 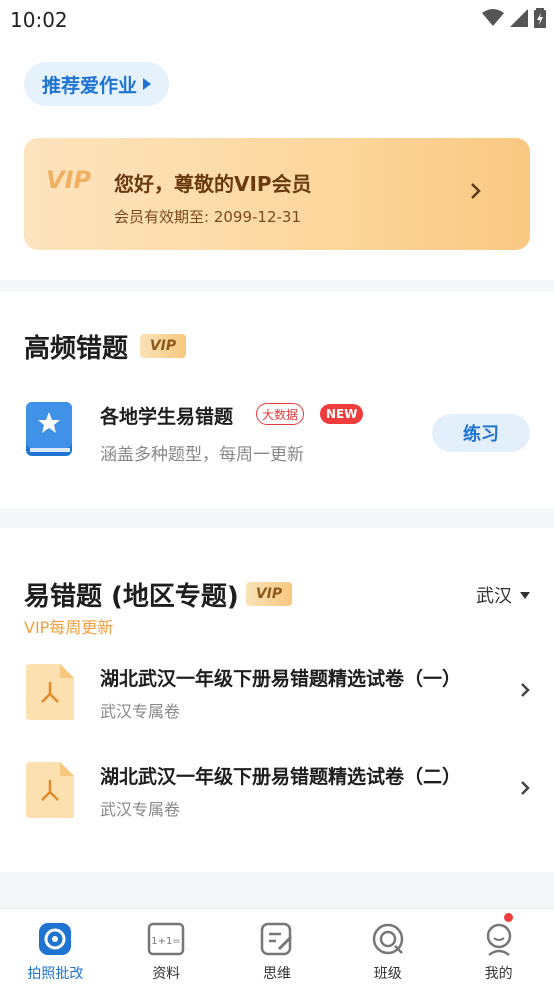 What do you see at coordinates (277, 791) in the screenshot?
I see `paper-row: 湖北武汉一年级下册易错题精选试卷（二） 武汉专属卷` at bounding box center [277, 791].